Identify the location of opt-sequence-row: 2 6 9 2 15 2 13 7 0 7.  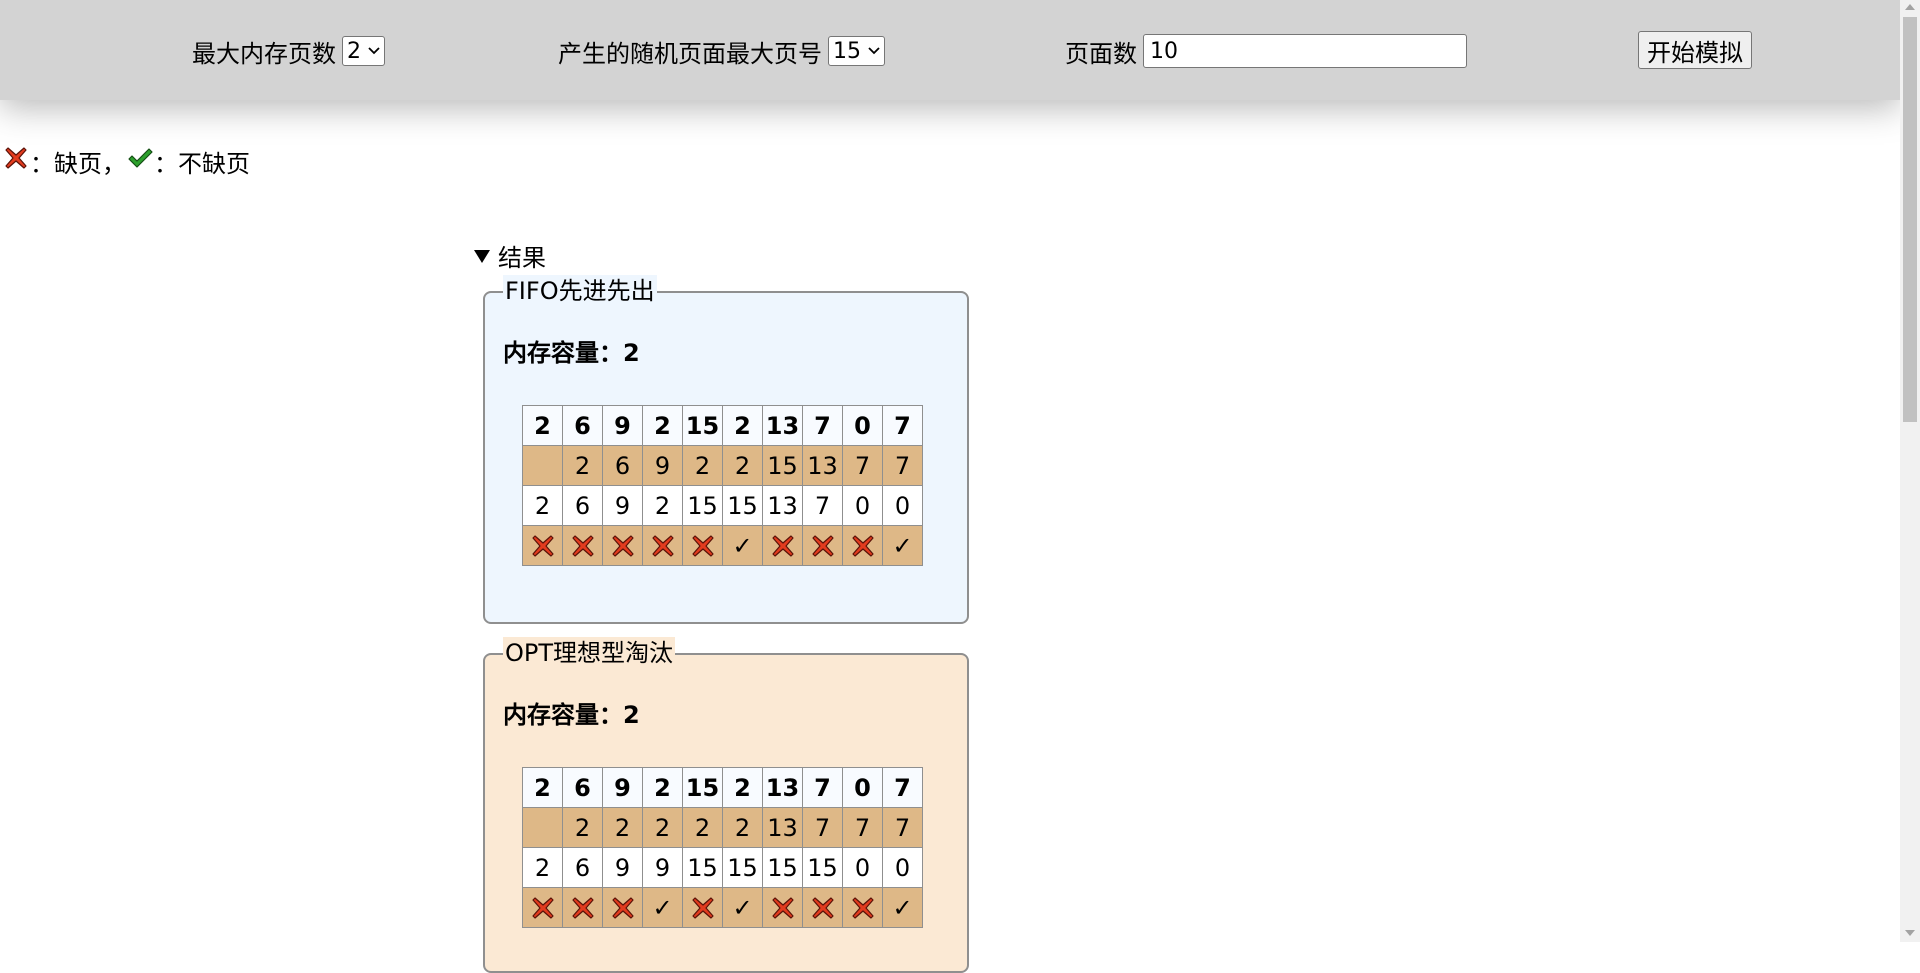
(722, 787).